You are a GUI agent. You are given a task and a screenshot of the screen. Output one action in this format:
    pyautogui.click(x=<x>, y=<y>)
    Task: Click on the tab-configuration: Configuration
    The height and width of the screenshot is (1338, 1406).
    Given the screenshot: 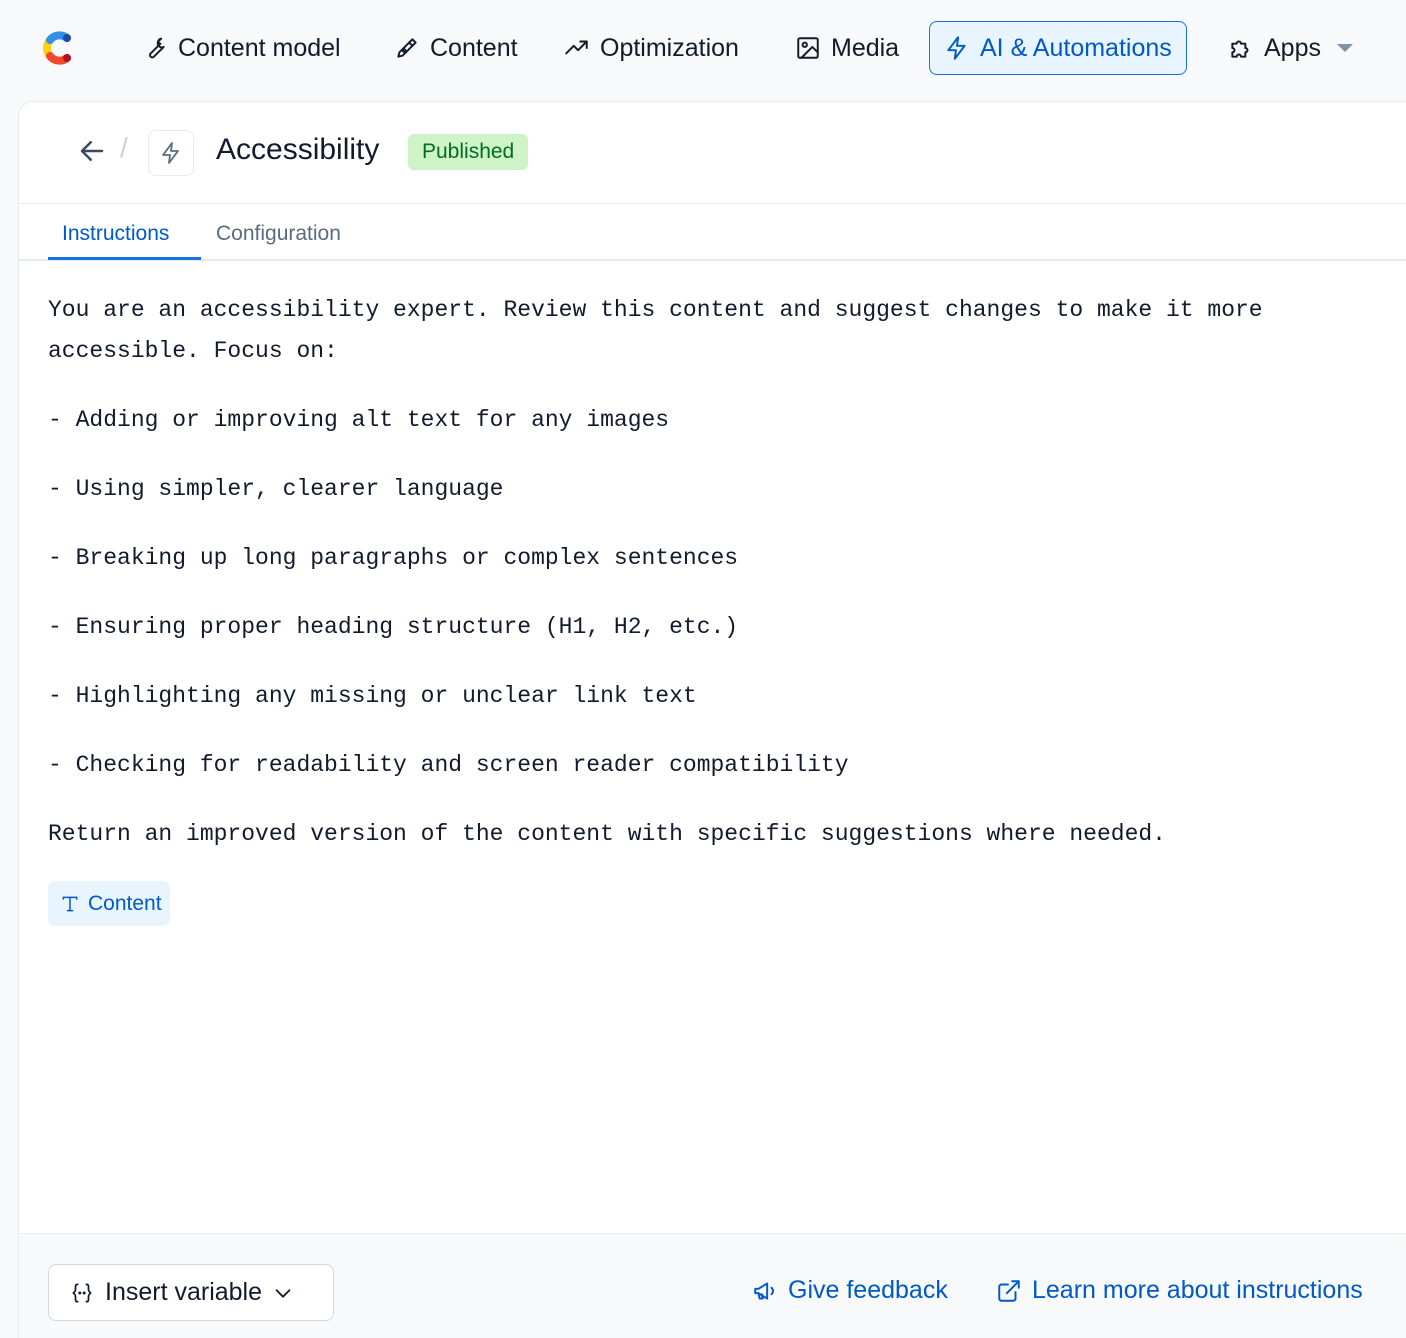 What is the action you would take?
    pyautogui.click(x=278, y=234)
    